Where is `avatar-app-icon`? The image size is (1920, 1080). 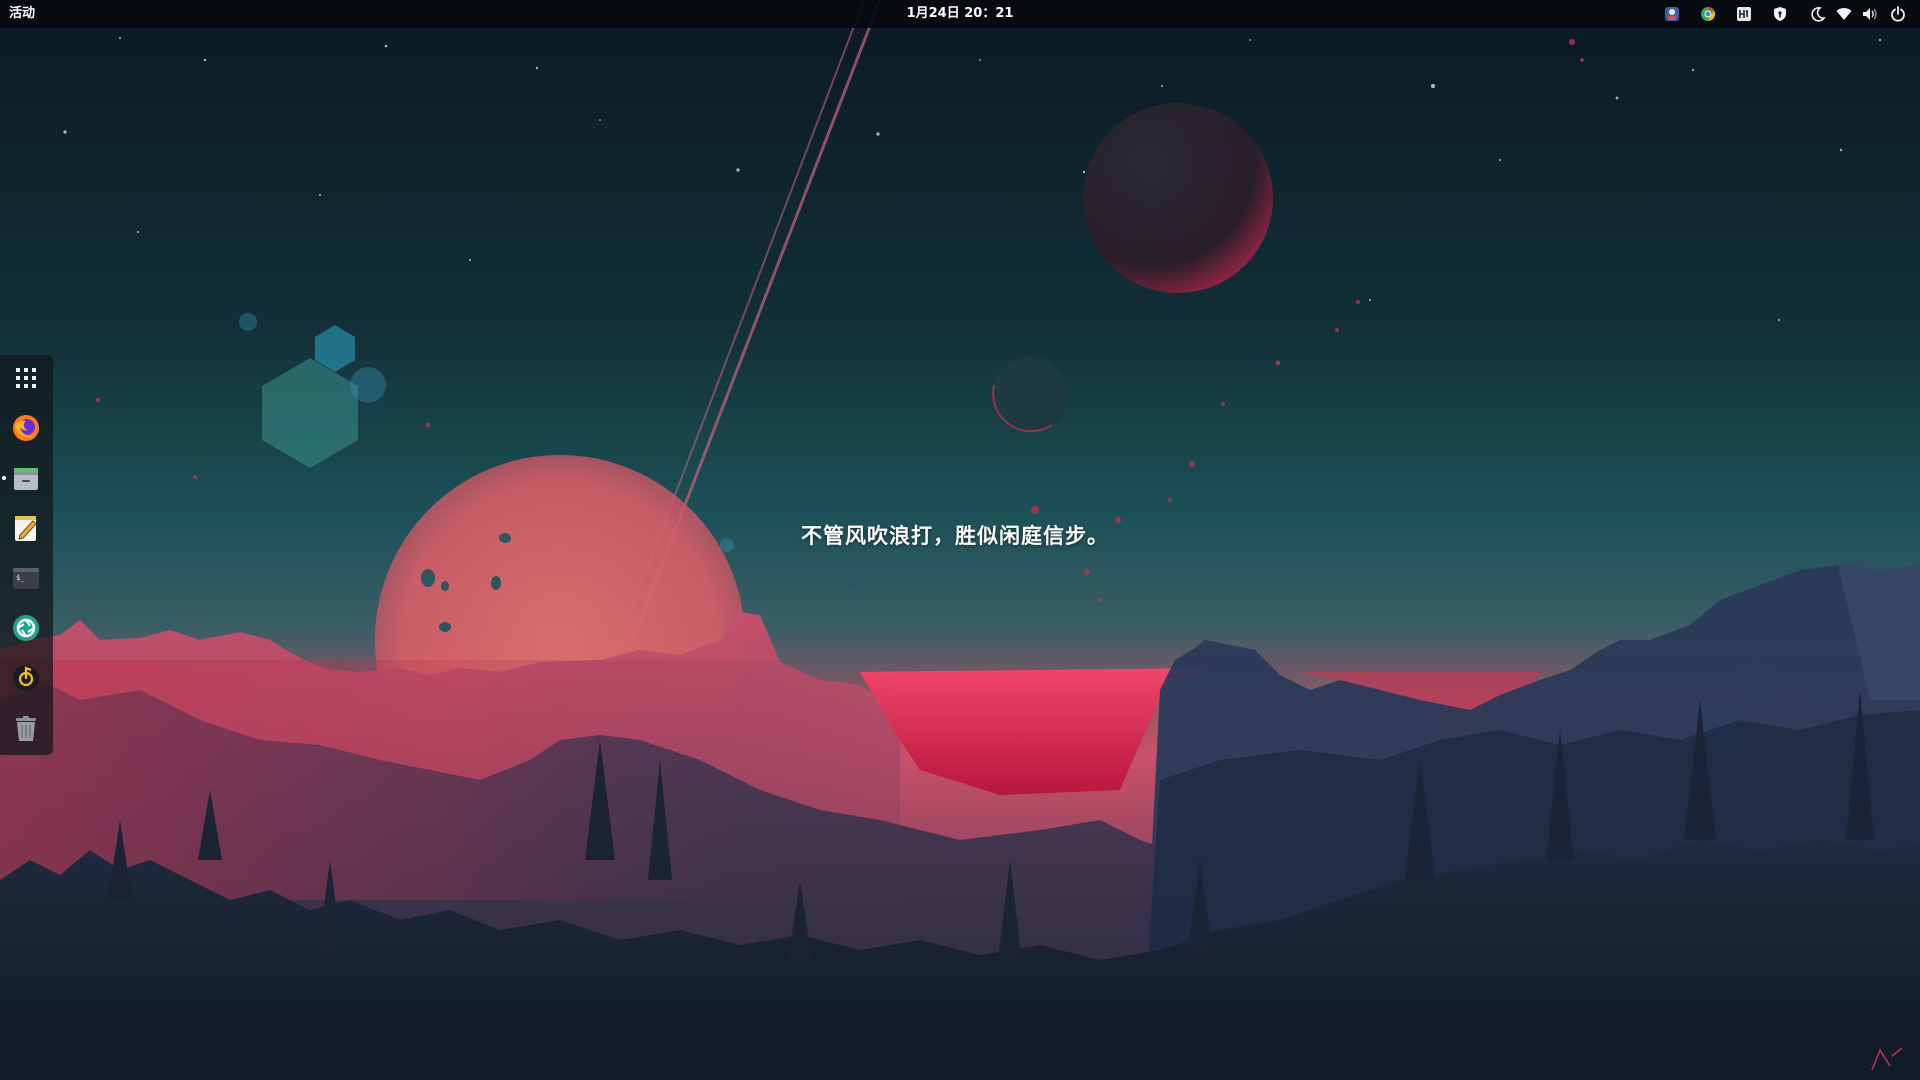
avatar-app-icon is located at coordinates (1672, 14).